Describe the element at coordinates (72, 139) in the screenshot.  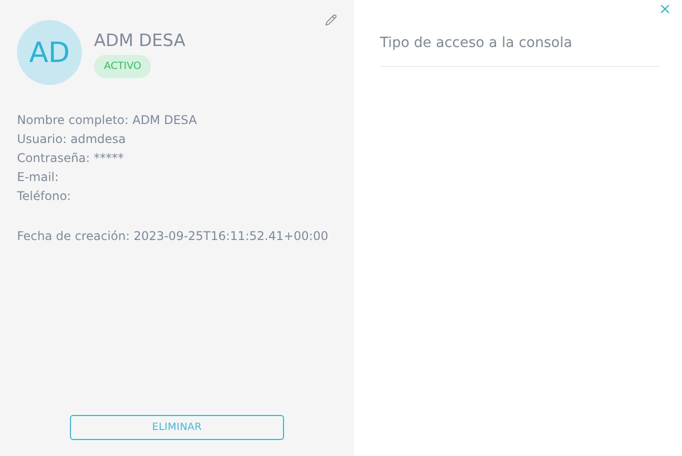
I see `detail-line: Usuario: admdesa` at that location.